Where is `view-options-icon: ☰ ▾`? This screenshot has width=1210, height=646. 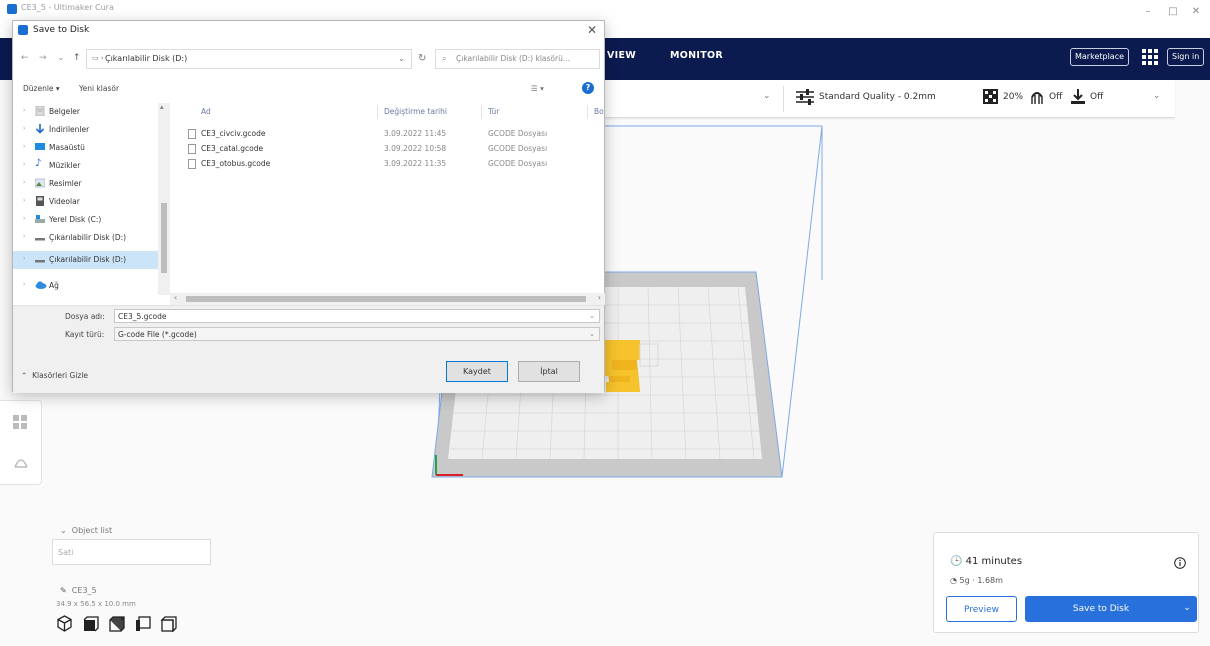 view-options-icon: ☰ ▾ is located at coordinates (537, 88).